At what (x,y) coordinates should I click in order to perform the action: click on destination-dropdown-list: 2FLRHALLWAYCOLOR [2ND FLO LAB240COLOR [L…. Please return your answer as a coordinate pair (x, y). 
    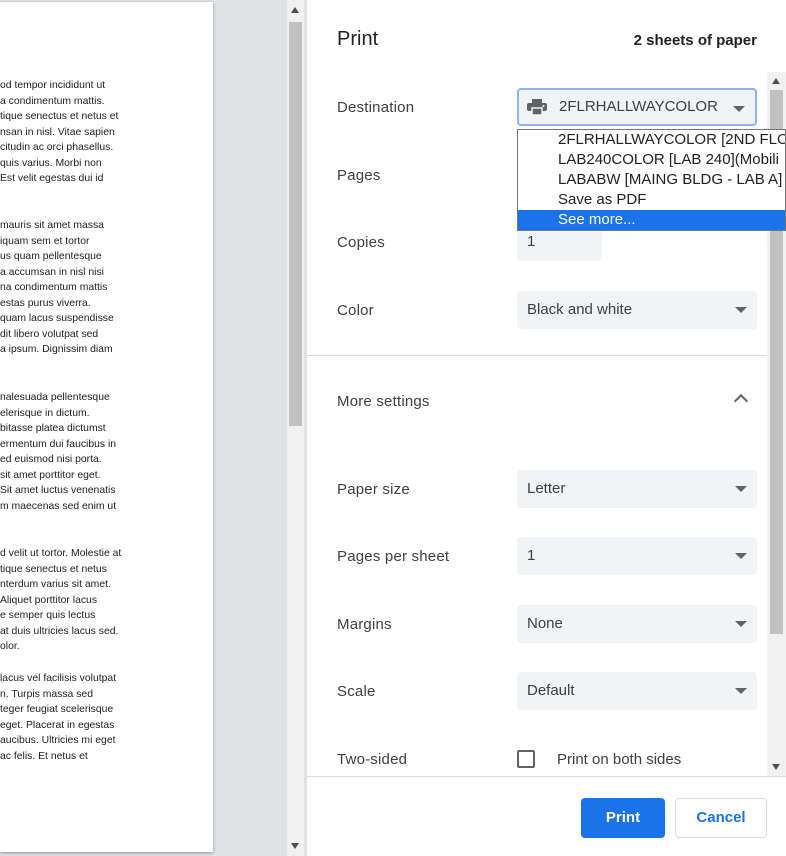
    Looking at the image, I should click on (651, 180).